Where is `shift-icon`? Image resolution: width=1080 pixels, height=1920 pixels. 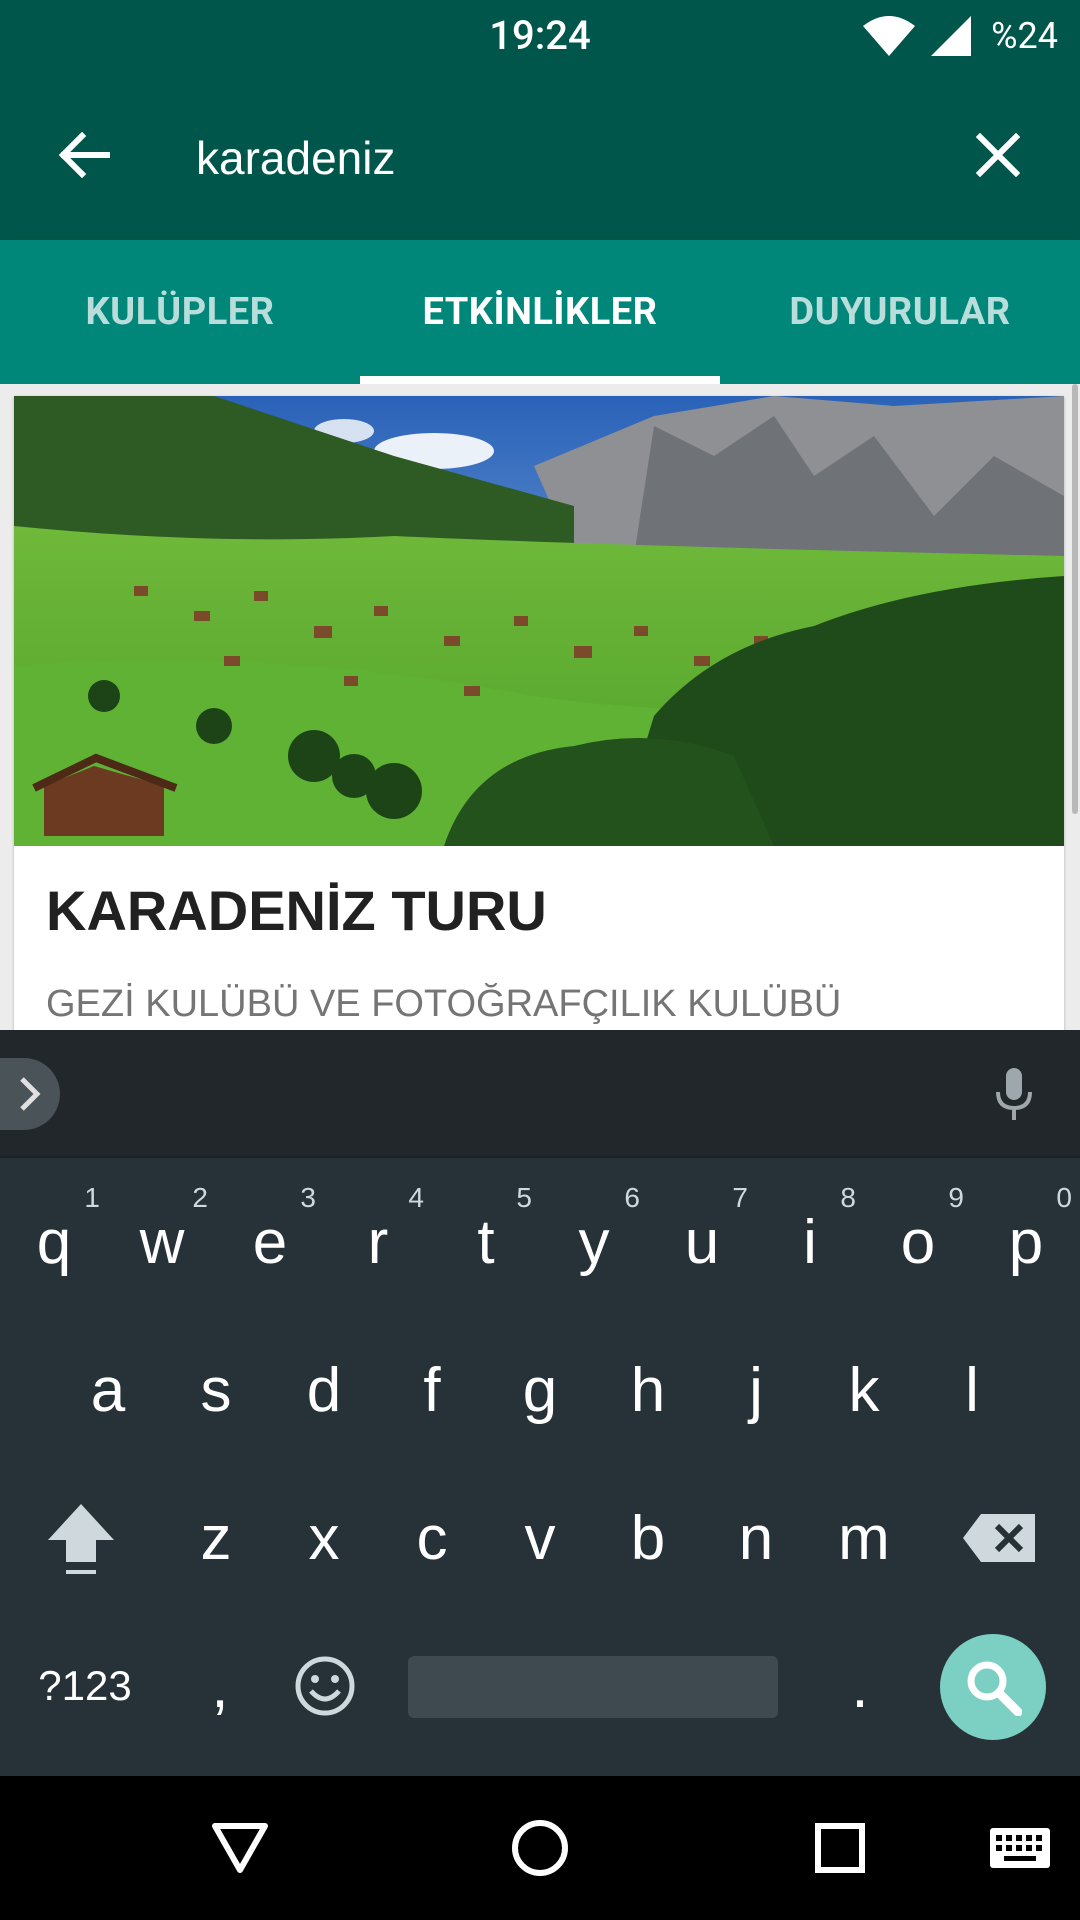 shift-icon is located at coordinates (81, 1539).